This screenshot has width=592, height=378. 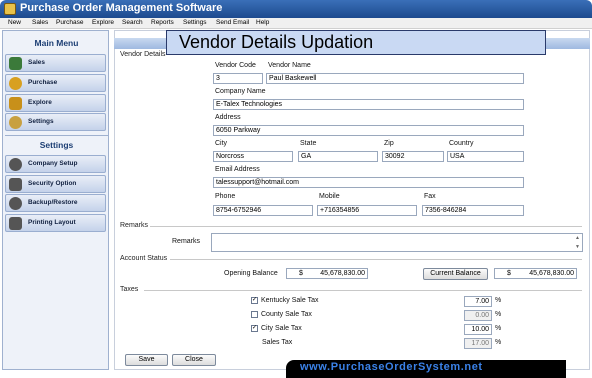 I want to click on printing-layout-icon, so click(x=15, y=223).